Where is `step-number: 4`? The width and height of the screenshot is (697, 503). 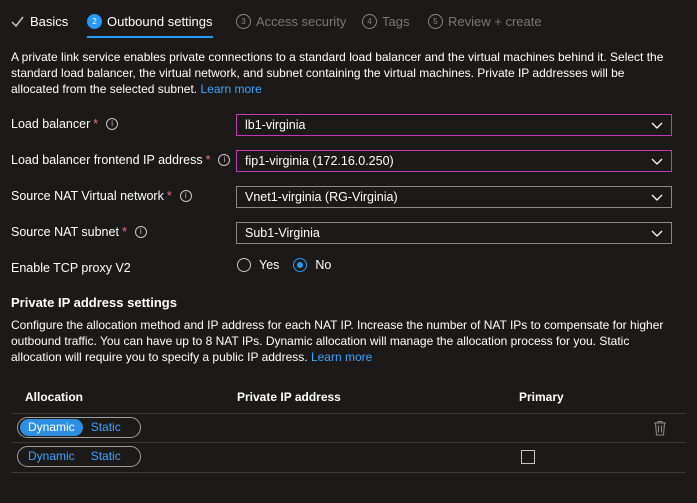
step-number: 4 is located at coordinates (369, 21).